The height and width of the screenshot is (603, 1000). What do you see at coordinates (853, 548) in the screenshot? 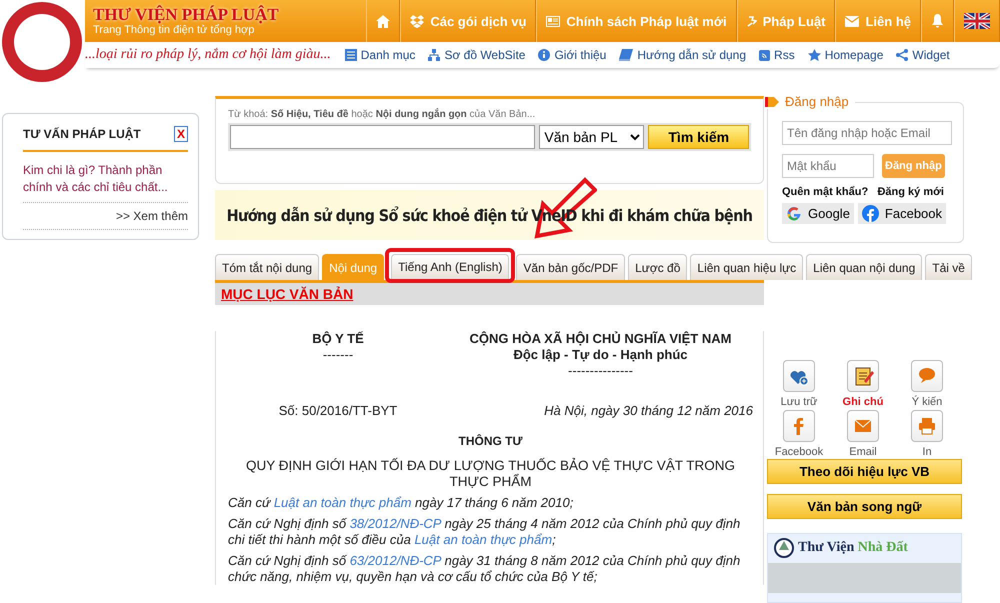
I see `panel-title: Thư Viện Nhà Đất` at bounding box center [853, 548].